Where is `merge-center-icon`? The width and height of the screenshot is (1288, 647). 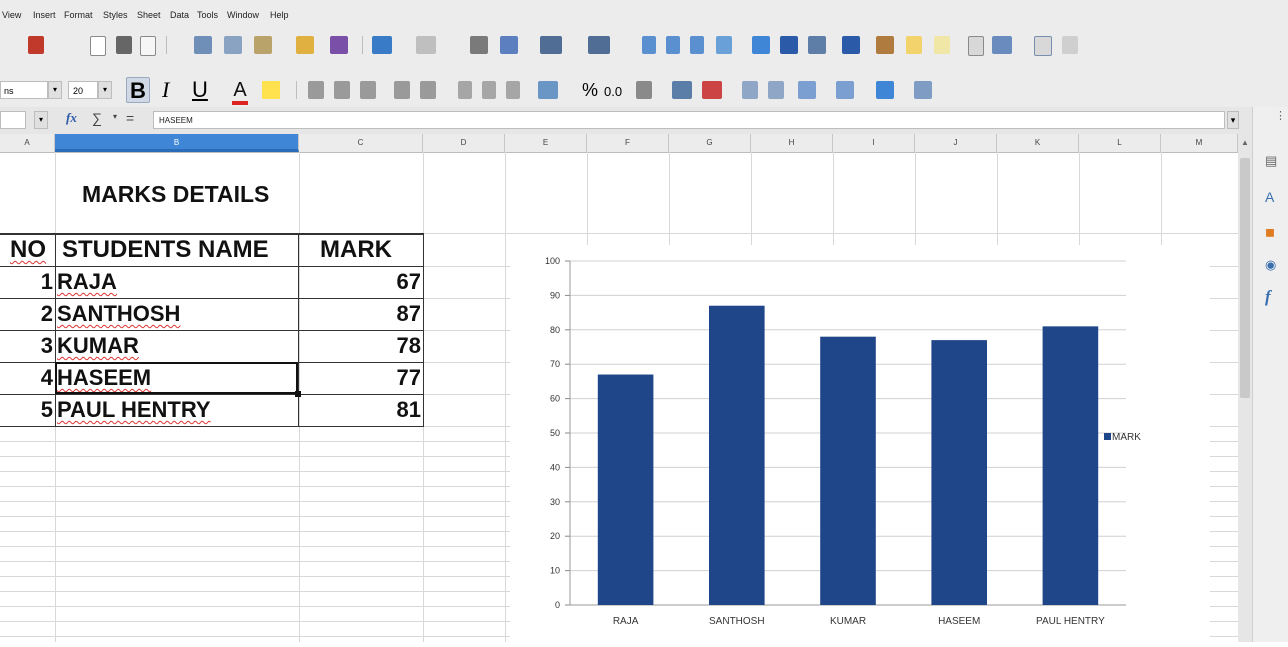
merge-center-icon is located at coordinates (428, 90).